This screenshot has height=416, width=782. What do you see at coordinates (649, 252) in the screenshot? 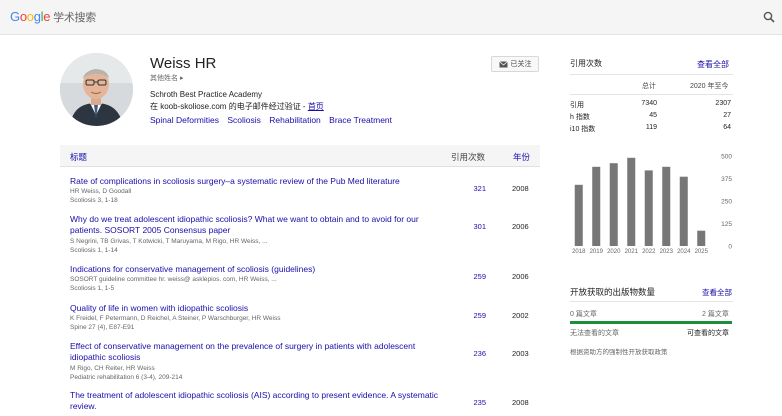
I see `x-tick-label: 2022` at bounding box center [649, 252].